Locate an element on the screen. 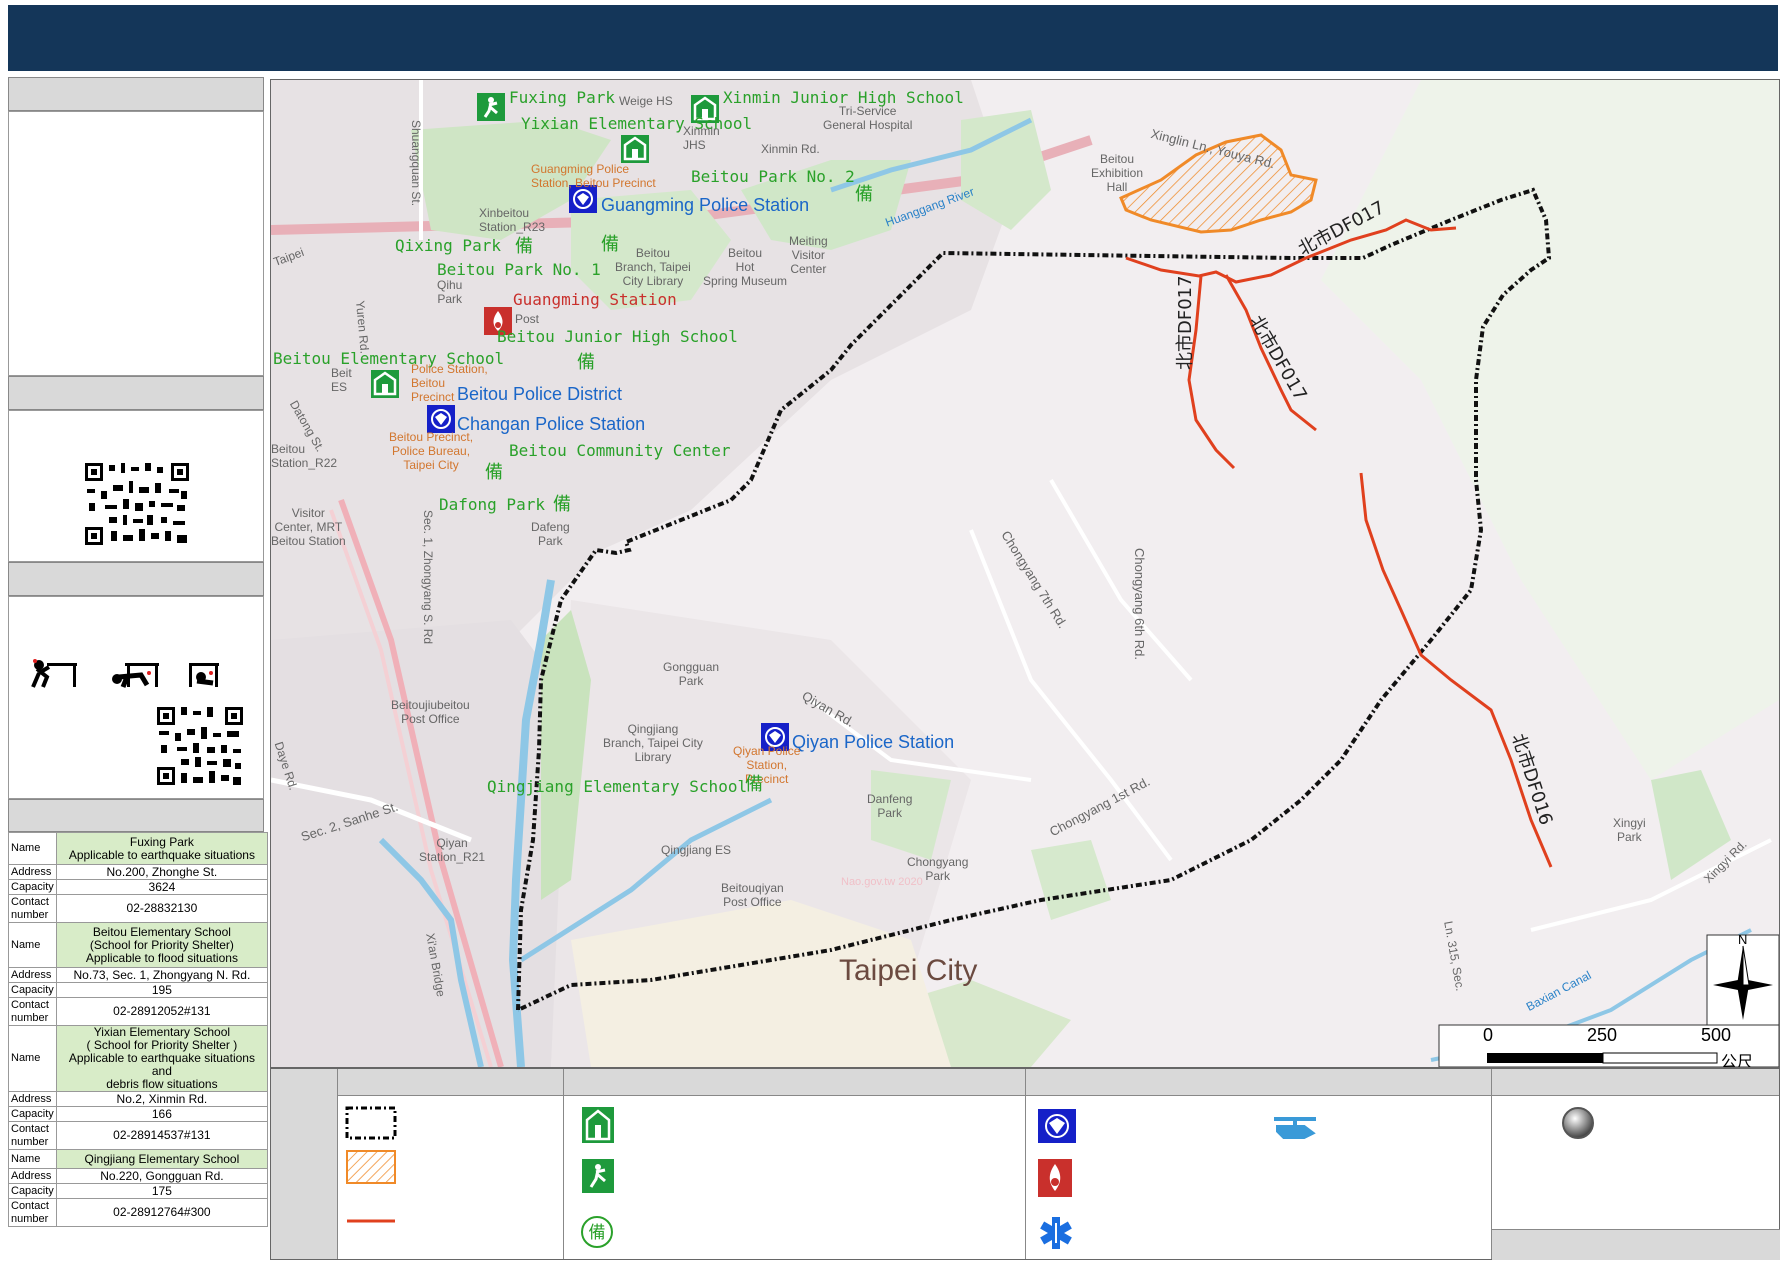 This screenshot has height=1263, width=1786. map-label-beitoujiubeitou: Beitoujiubeitou Post Office is located at coordinates (430, 712).